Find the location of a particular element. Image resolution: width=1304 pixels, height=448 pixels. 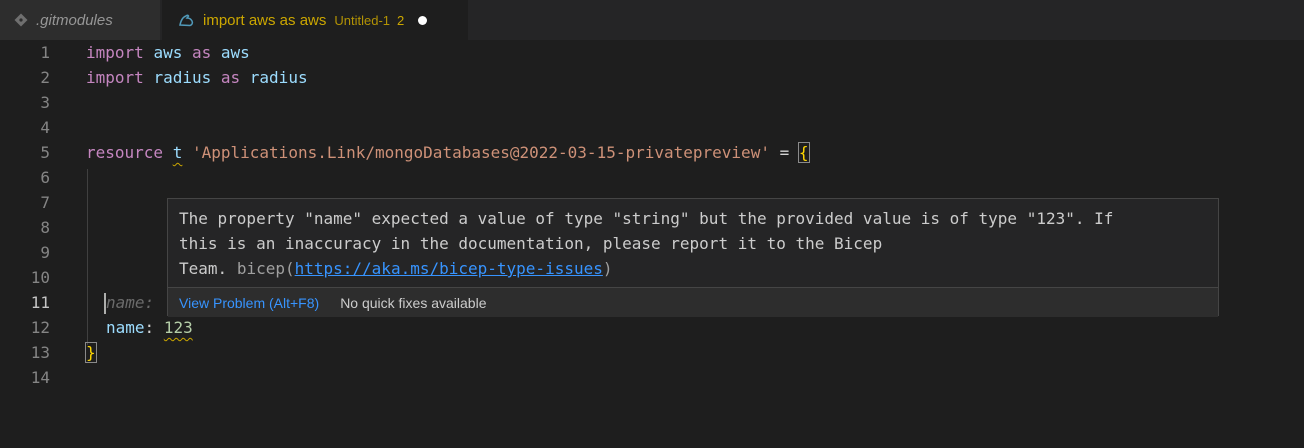

line-number: 8 is located at coordinates (45, 227).